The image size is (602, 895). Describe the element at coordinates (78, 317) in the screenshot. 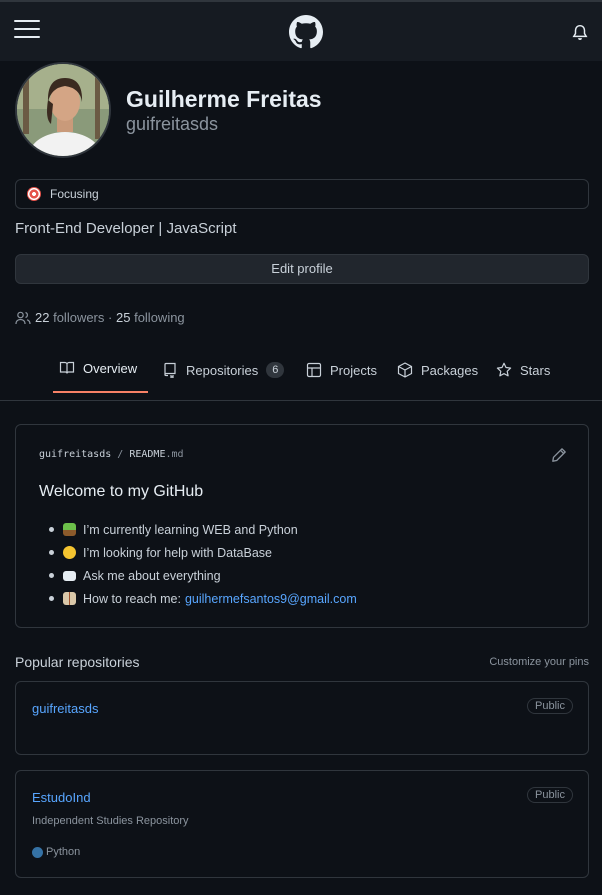

I see `followers-label: followers` at that location.